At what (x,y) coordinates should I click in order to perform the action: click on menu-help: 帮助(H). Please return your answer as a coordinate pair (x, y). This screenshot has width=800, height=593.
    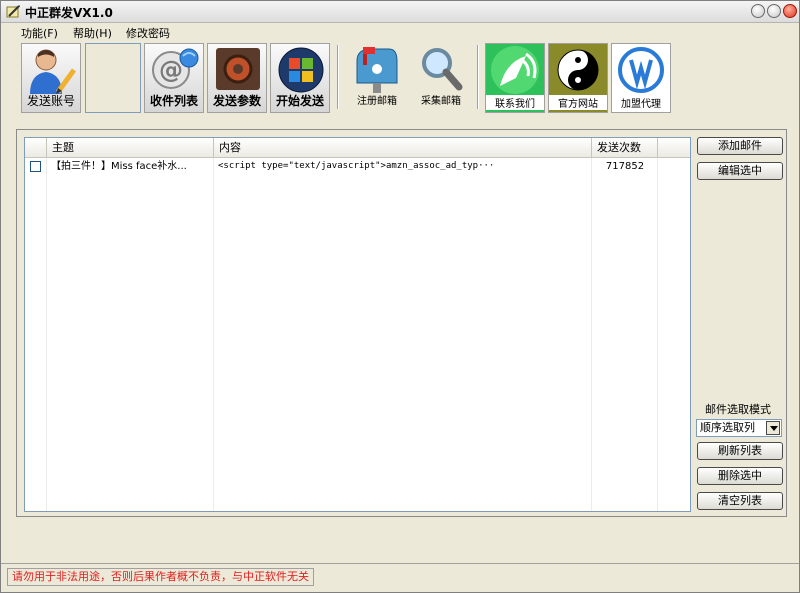
    Looking at the image, I should click on (92, 33).